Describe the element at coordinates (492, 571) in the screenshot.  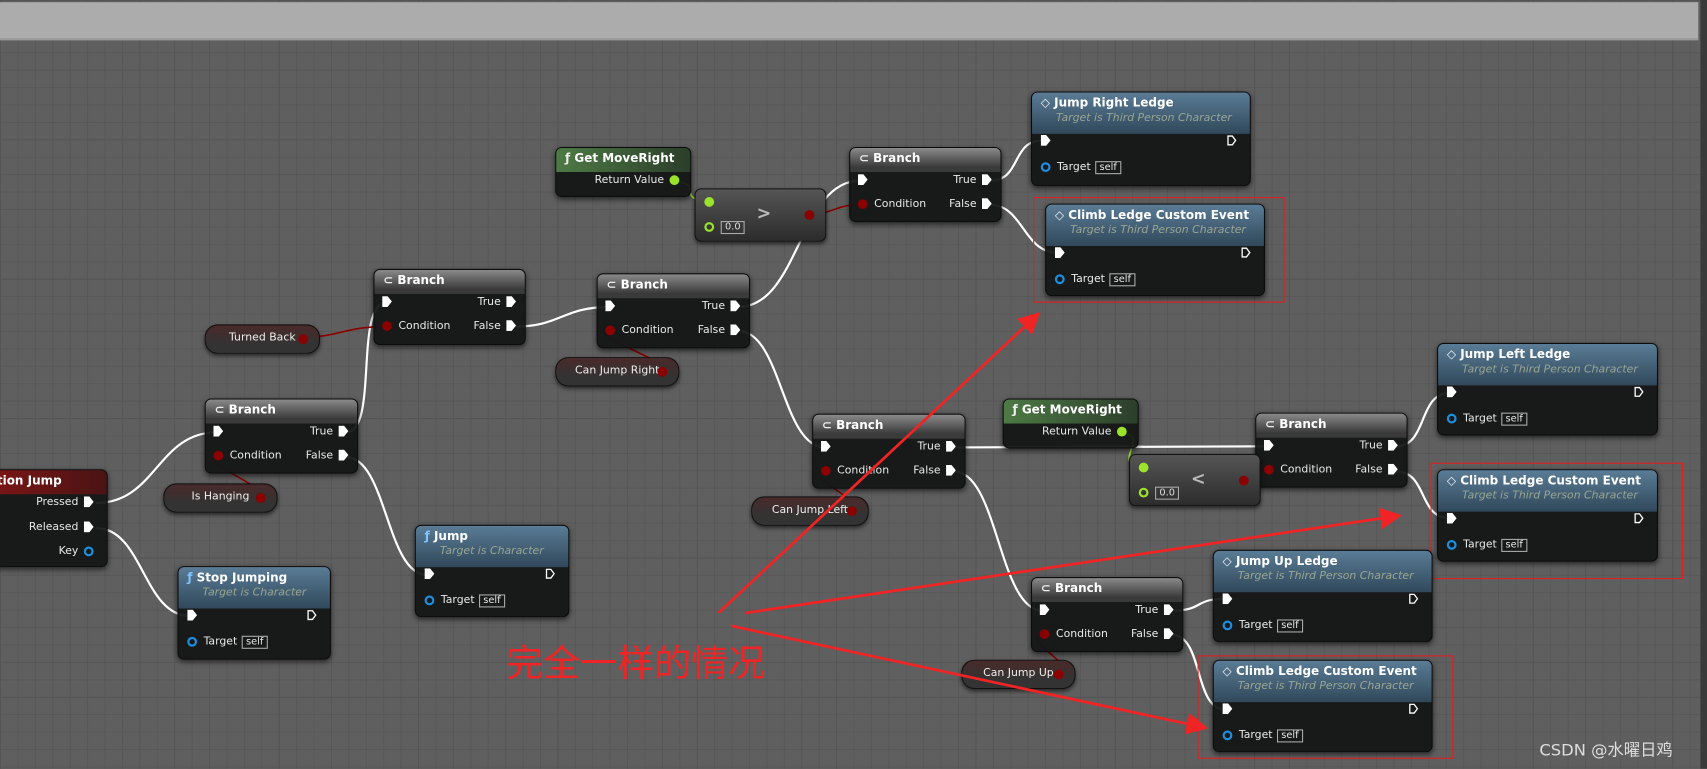
I see `jump-node: ƒ Jump Target is Character Target self` at that location.